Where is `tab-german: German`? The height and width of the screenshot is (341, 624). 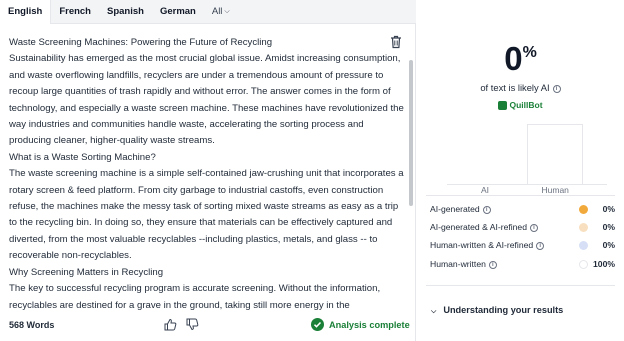
tab-german: German is located at coordinates (178, 12).